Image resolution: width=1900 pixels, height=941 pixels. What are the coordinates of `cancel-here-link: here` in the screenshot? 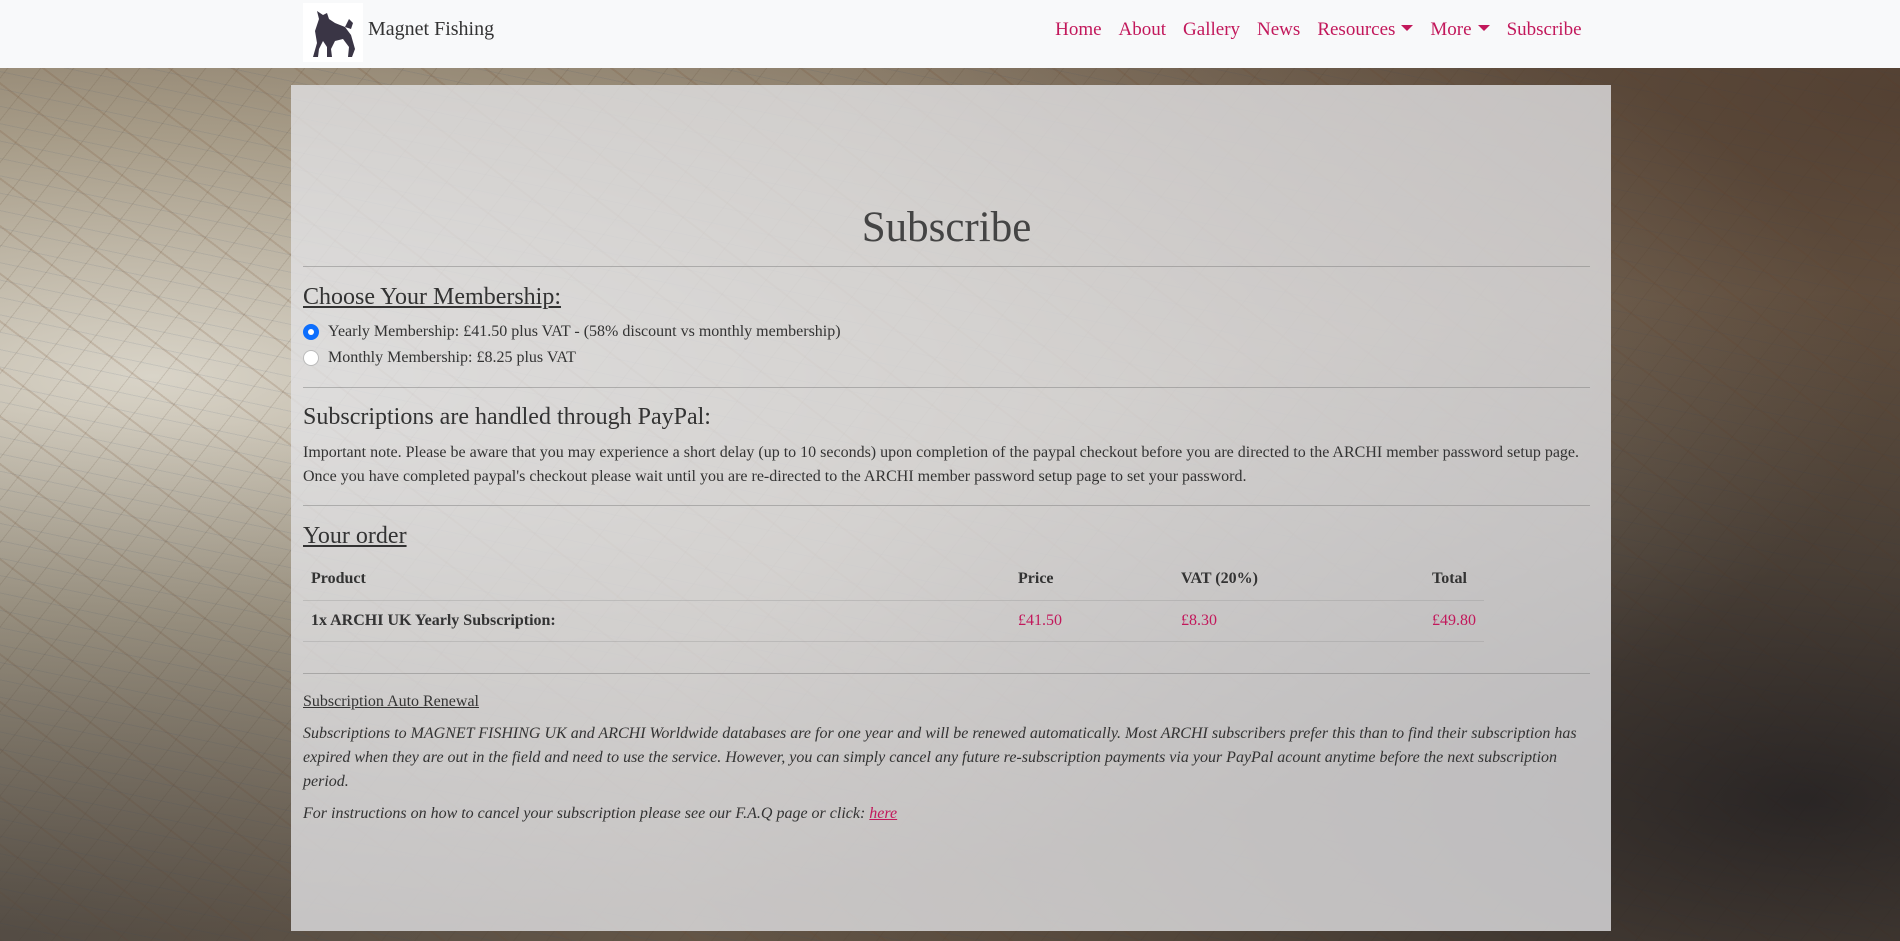 It's located at (883, 813).